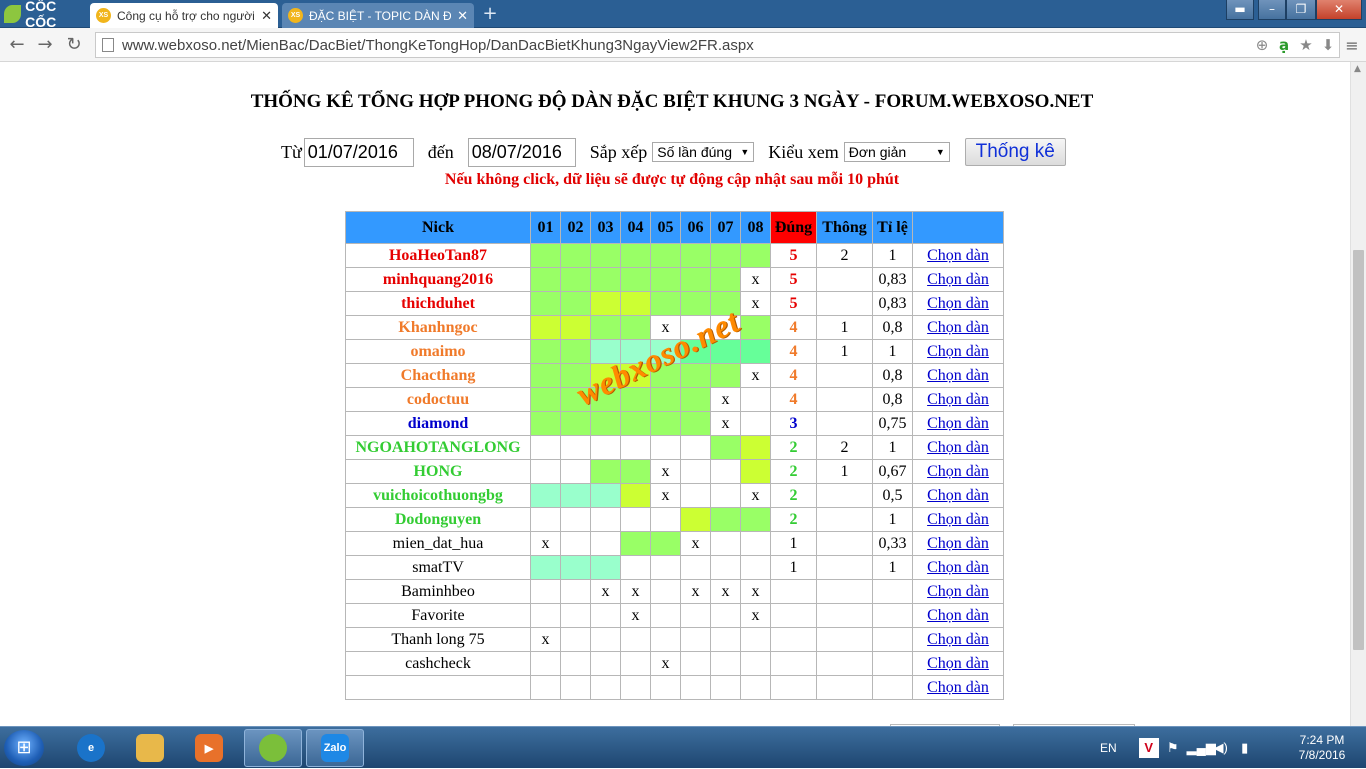 The image size is (1366, 769). What do you see at coordinates (1221, 748) in the screenshot?
I see `volume-icon: ◀)` at bounding box center [1221, 748].